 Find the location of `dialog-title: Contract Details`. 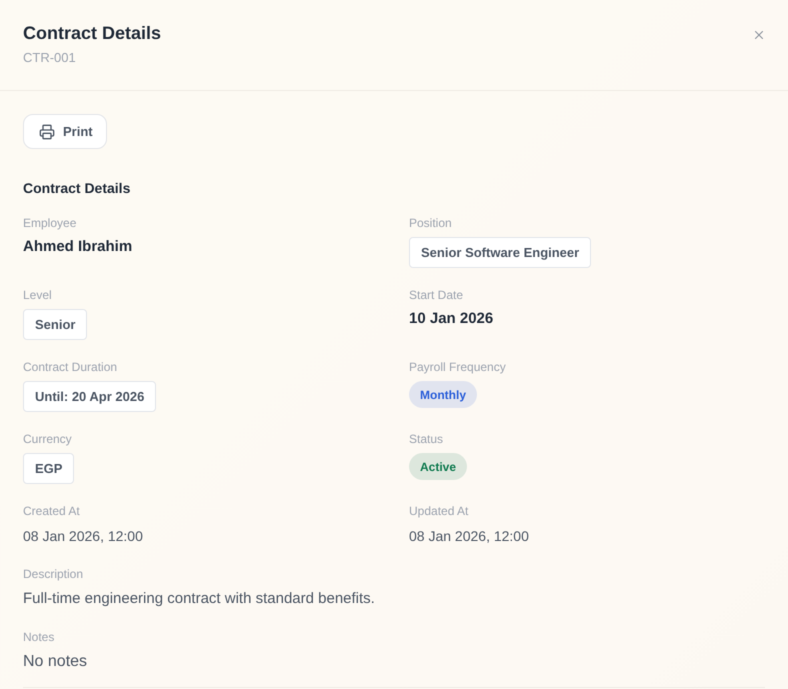

dialog-title: Contract Details is located at coordinates (92, 33).